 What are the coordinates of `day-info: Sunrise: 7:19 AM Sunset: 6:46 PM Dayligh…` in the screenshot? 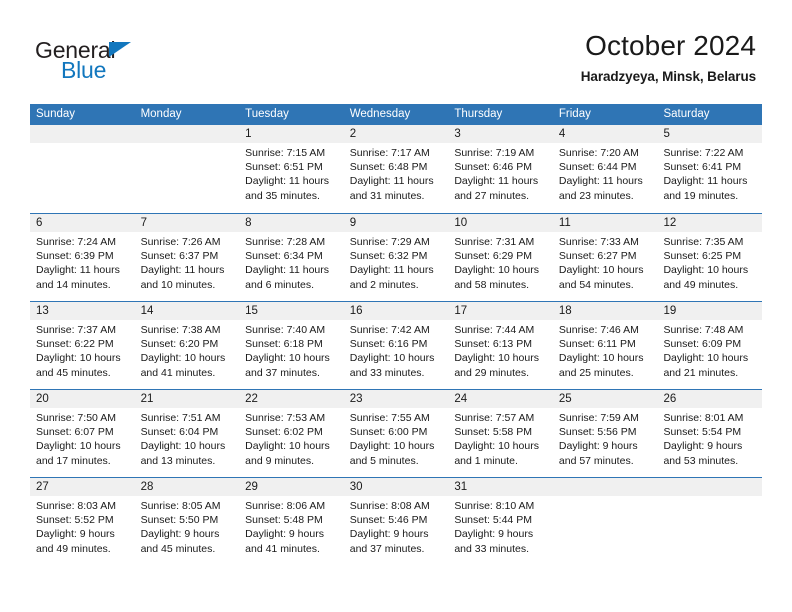 It's located at (500, 173).